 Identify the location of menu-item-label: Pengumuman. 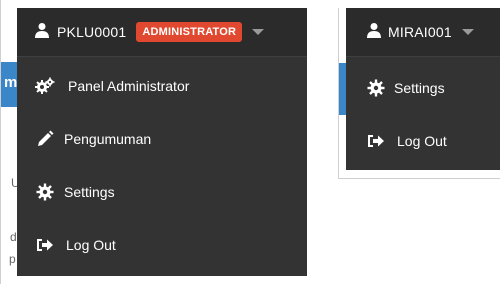
(108, 139).